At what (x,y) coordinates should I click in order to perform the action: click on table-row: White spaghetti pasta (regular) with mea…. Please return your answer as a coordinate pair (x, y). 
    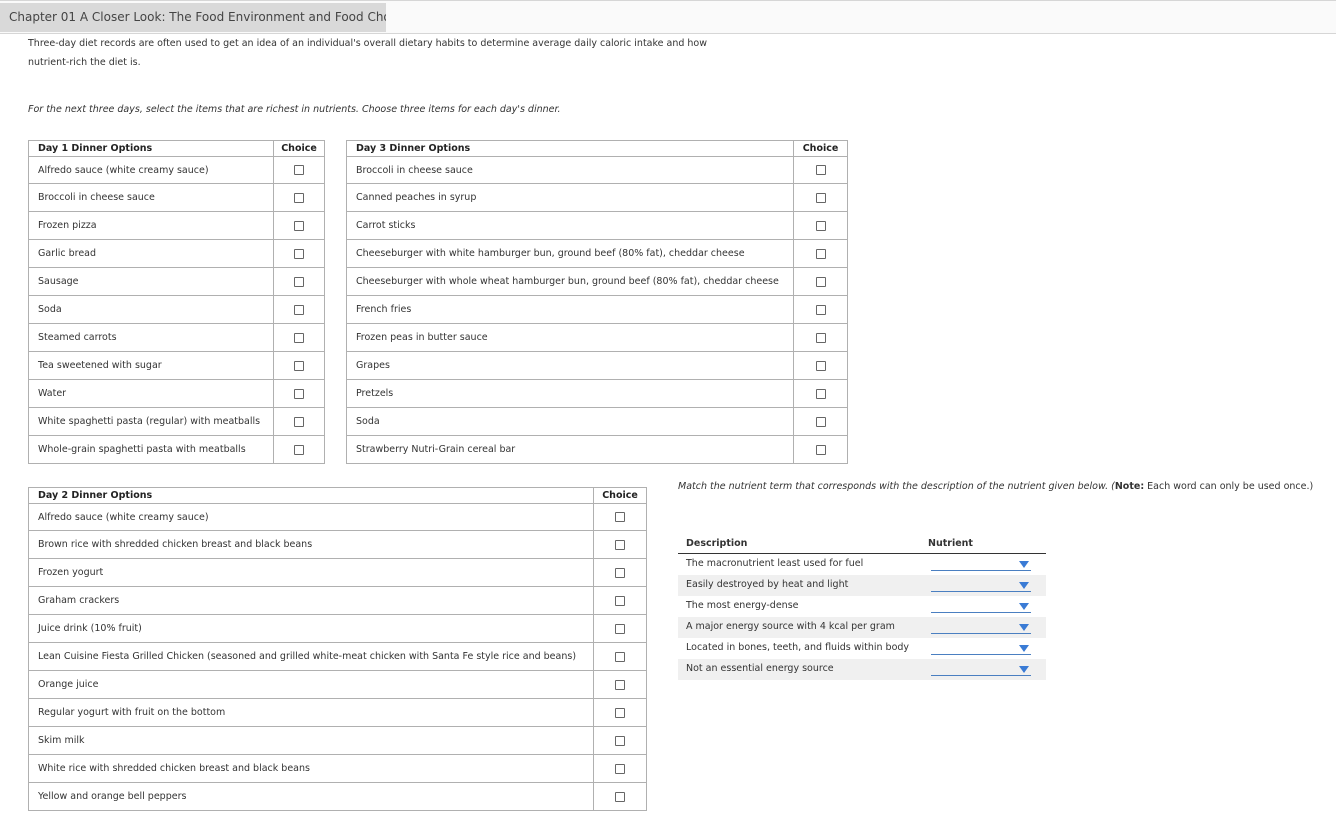
    Looking at the image, I should click on (176, 421).